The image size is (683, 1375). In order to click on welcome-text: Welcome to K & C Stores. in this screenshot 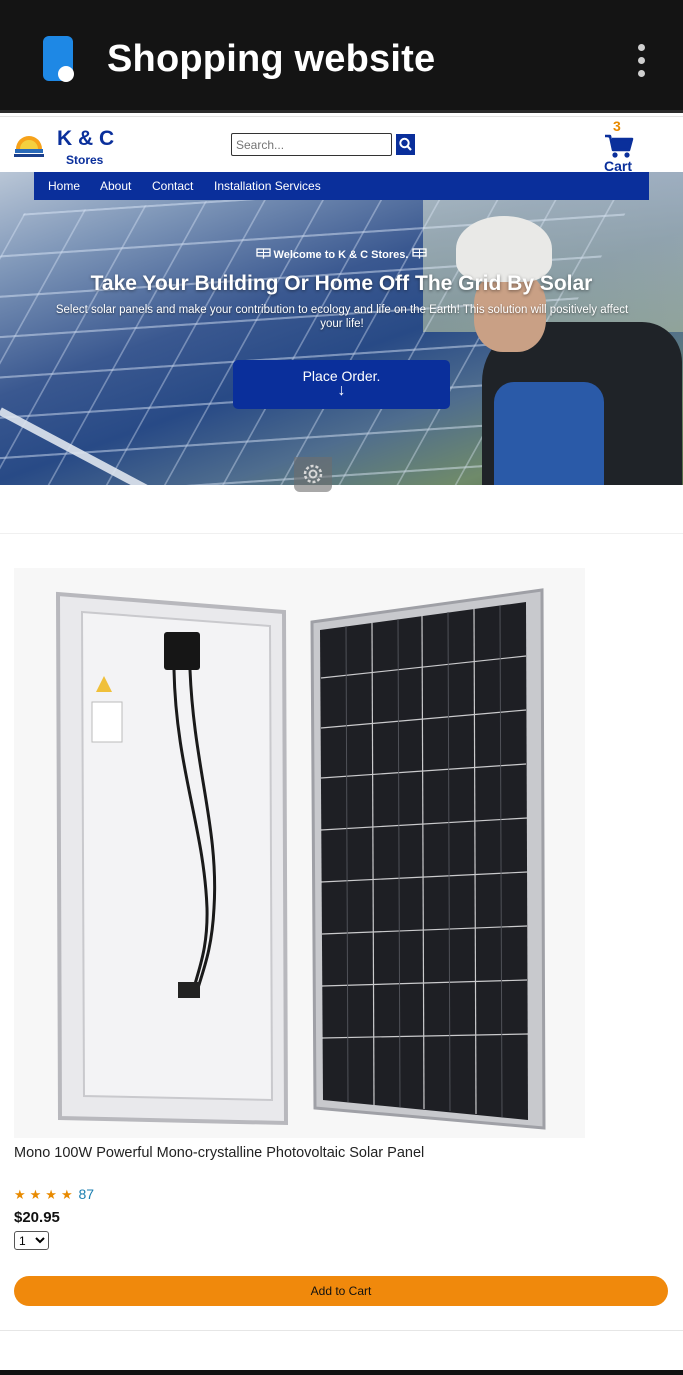, I will do `click(341, 254)`.